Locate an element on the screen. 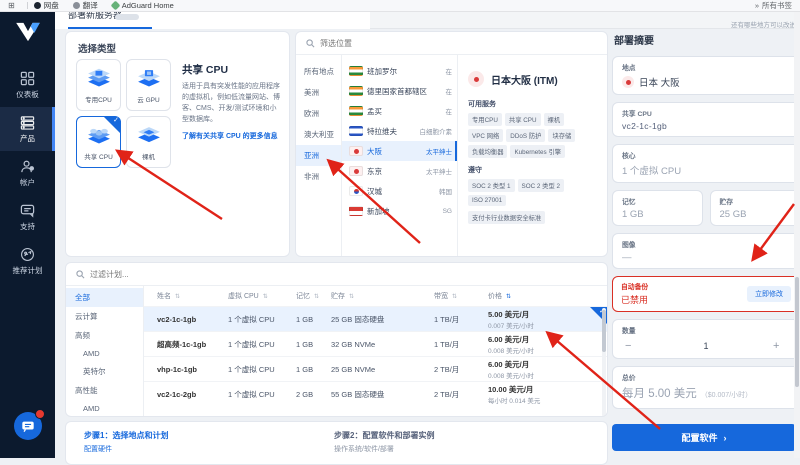 This screenshot has width=800, height=465. bookmark-label: 翻译 is located at coordinates (90, 5).